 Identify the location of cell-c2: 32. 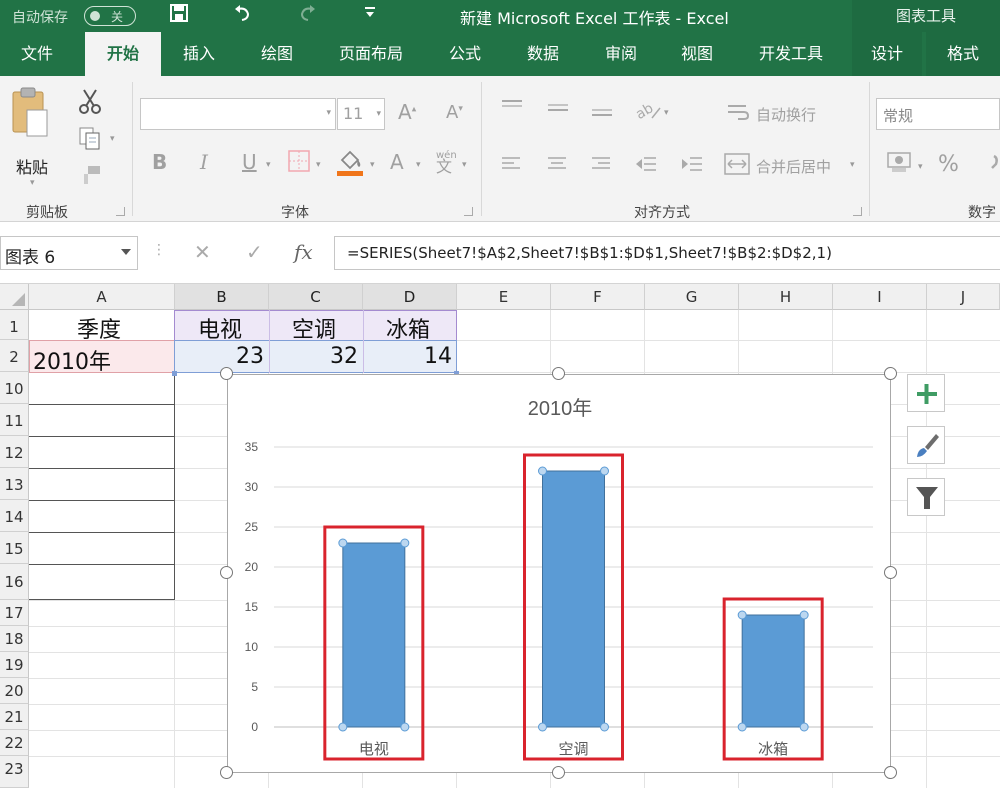
(344, 356).